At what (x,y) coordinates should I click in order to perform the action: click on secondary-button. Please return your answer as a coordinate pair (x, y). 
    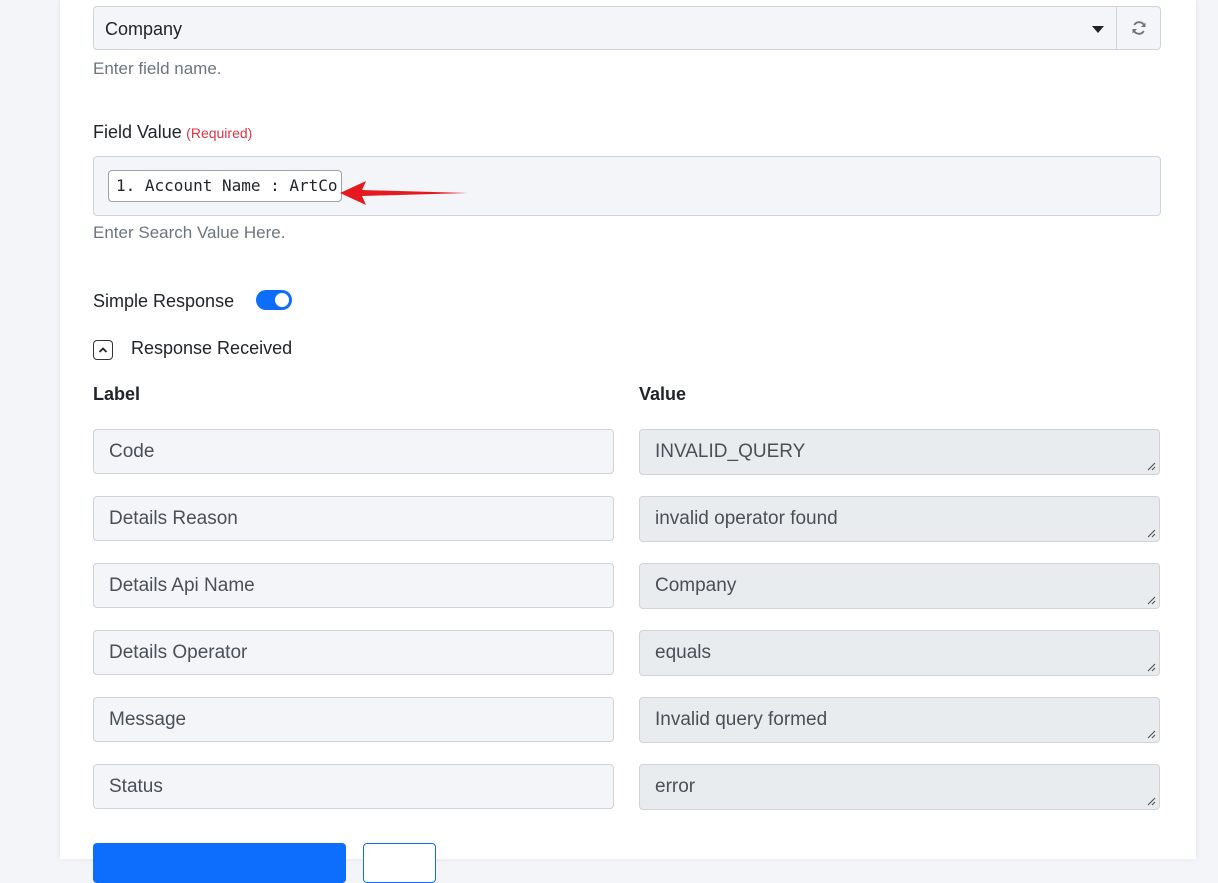
    Looking at the image, I should click on (399, 863).